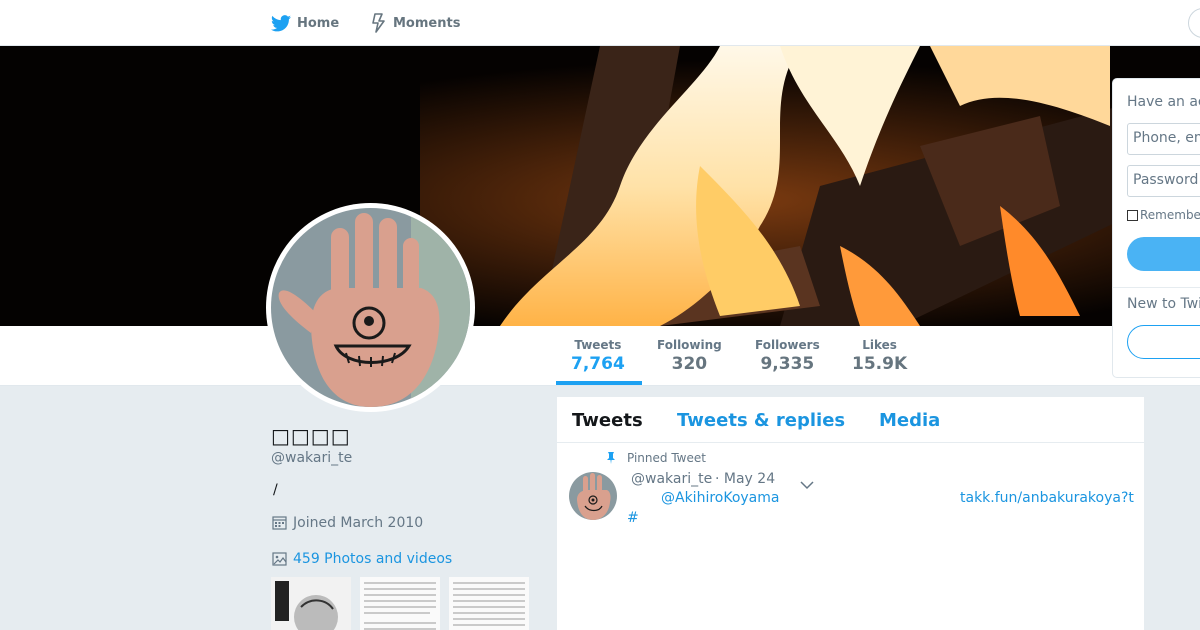 This screenshot has width=1200, height=630. I want to click on avatar-image, so click(370, 307).